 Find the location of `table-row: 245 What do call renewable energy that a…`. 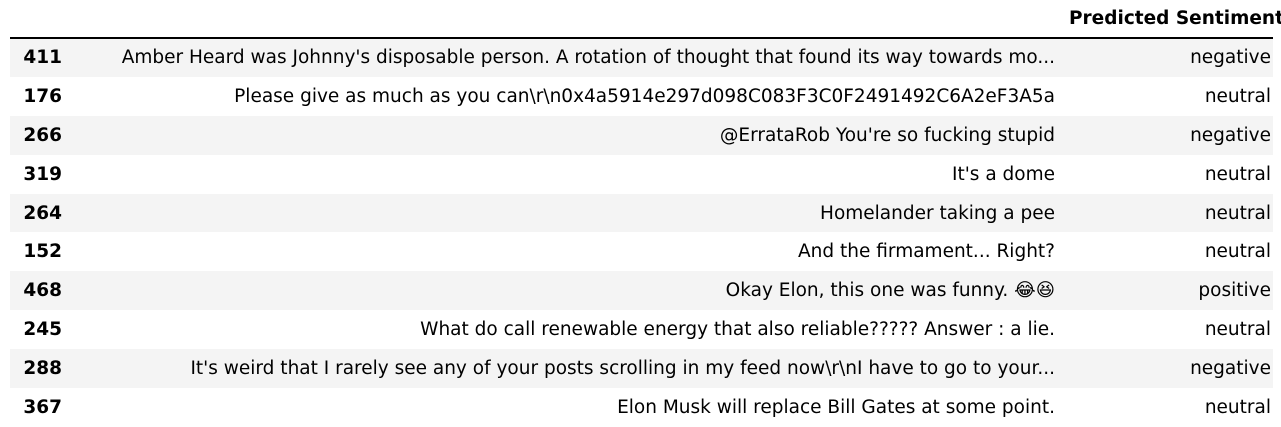

table-row: 245 What do call renewable energy that a… is located at coordinates (641, 330).